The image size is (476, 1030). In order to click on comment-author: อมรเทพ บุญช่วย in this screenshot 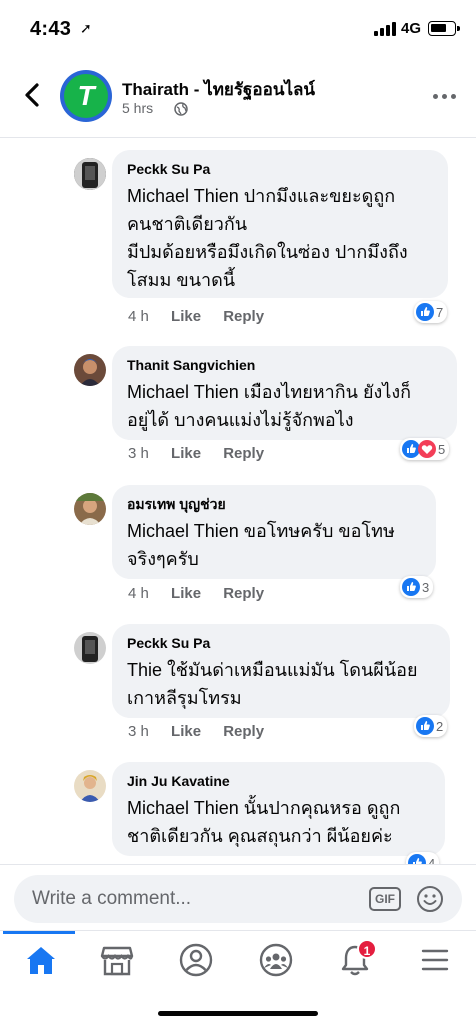, I will do `click(274, 504)`.